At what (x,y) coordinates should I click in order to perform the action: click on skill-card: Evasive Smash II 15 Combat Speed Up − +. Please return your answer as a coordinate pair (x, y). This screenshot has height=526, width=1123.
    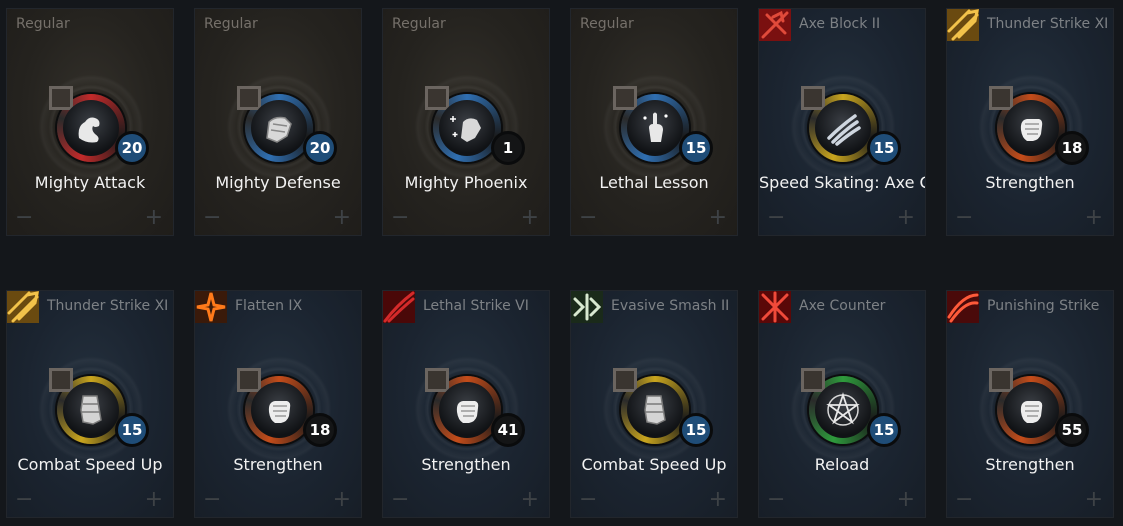
    Looking at the image, I should click on (654, 404).